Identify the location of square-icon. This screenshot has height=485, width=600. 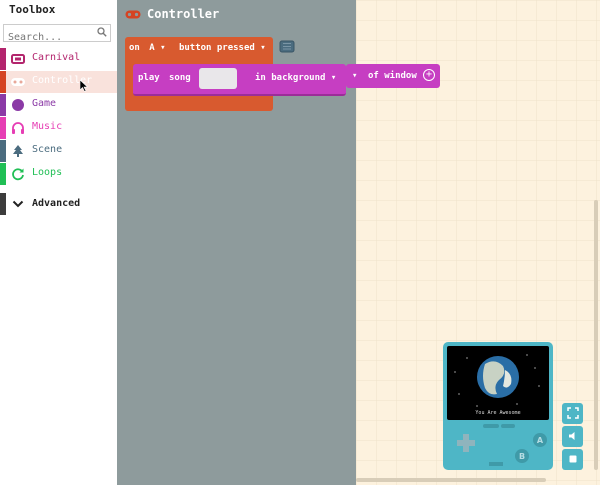
(572, 459).